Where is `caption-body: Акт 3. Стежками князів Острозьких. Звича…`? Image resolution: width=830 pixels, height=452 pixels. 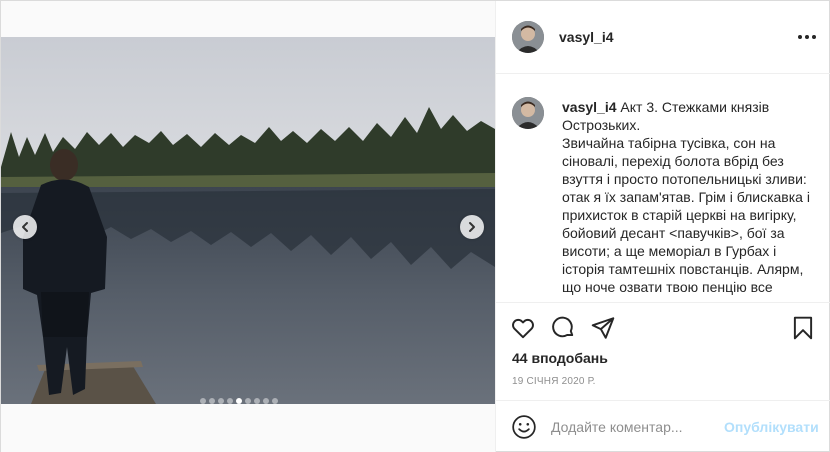
caption-body: Акт 3. Стежками князів Острозьких. Звича… is located at coordinates (686, 197).